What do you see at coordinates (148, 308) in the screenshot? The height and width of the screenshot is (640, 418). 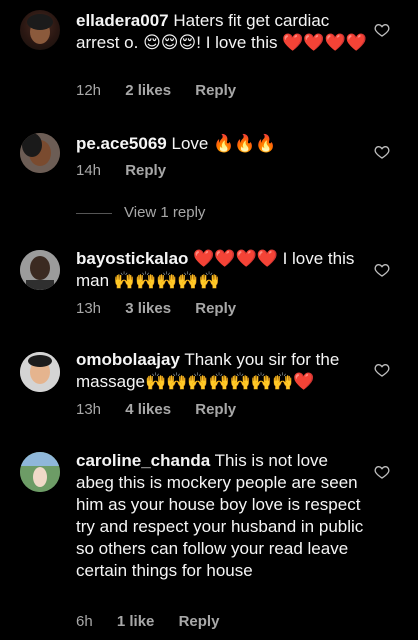 I see `likes-count: 3 likes` at bounding box center [148, 308].